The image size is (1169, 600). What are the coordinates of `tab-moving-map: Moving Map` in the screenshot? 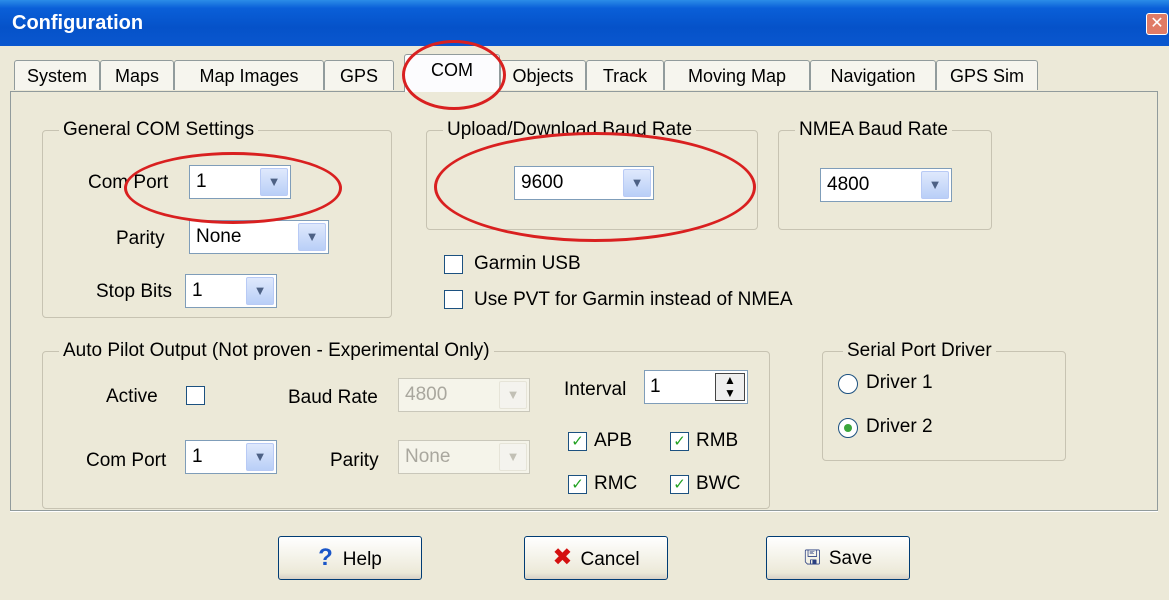 It's located at (737, 75).